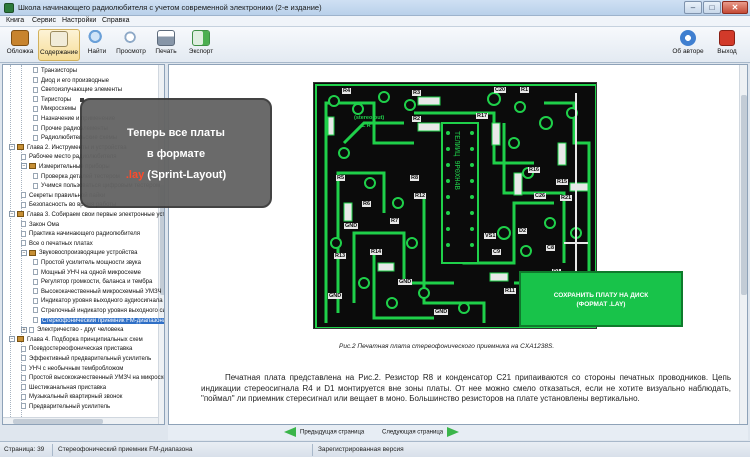  I want to click on menu-book: Книга, so click(15, 20).